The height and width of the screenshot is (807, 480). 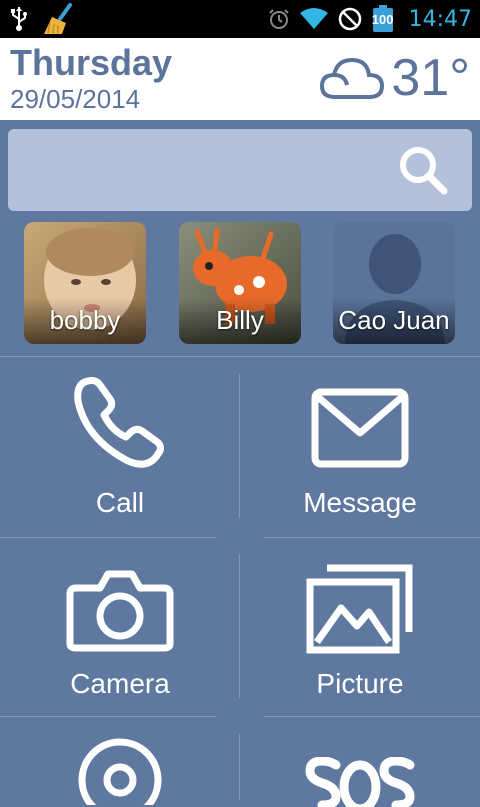 I want to click on tile-label: Picture, so click(x=360, y=683).